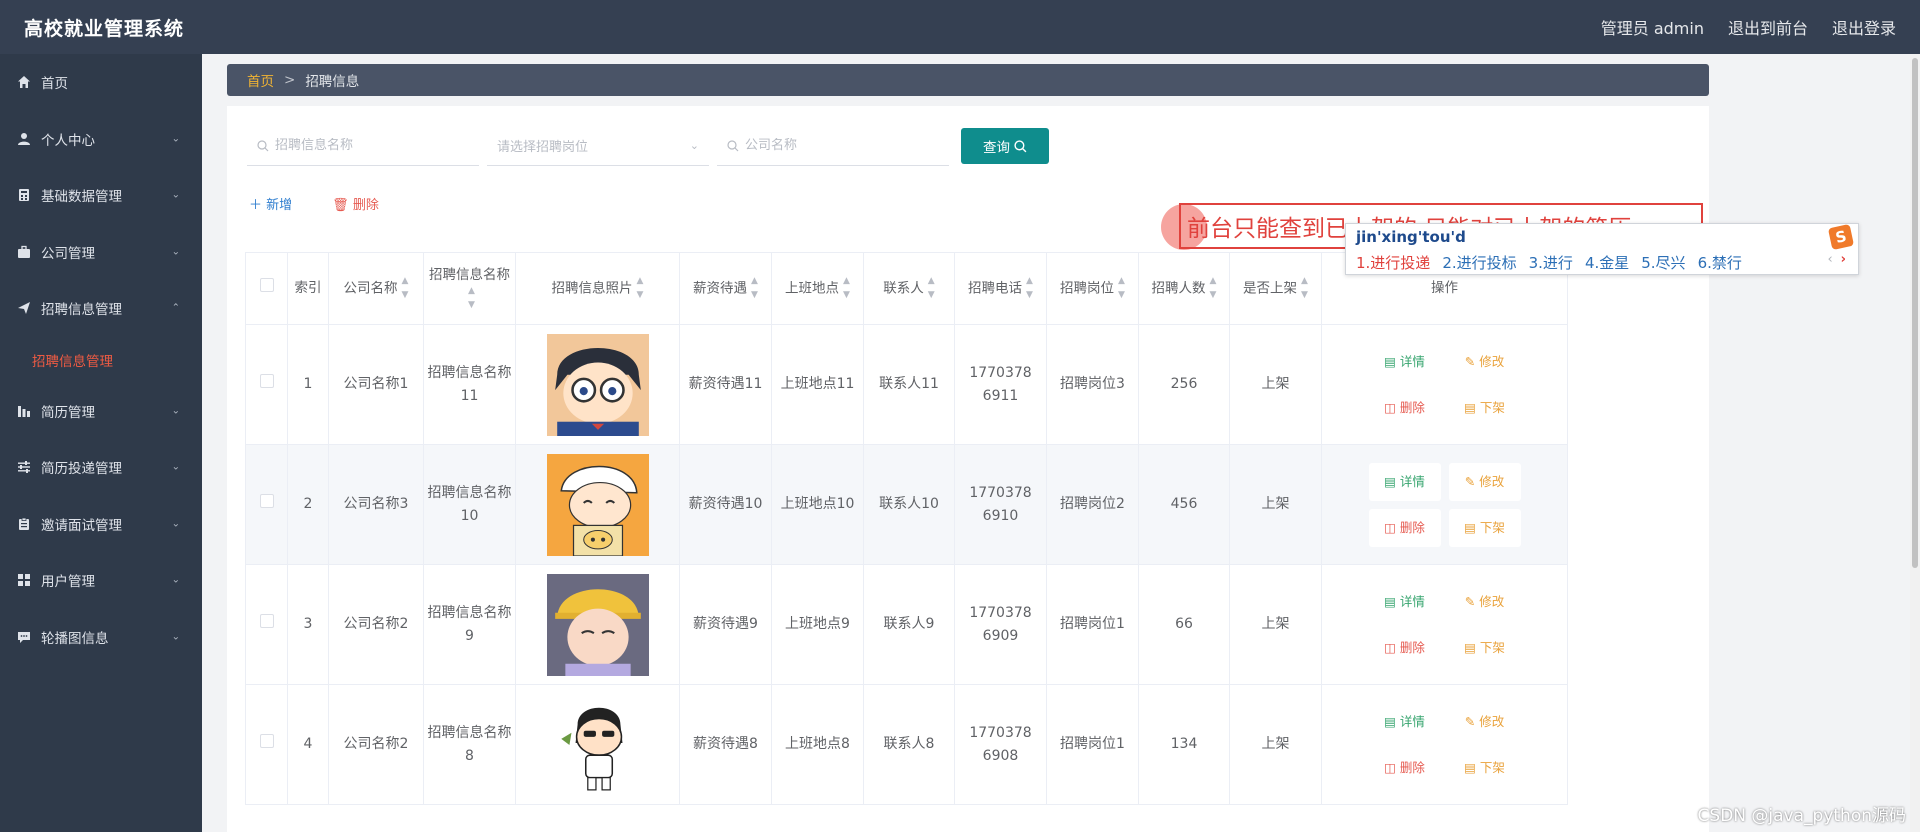 The width and height of the screenshot is (1920, 832). I want to click on header-phone: 招聘电话 ▲ ▼, so click(1000, 288).